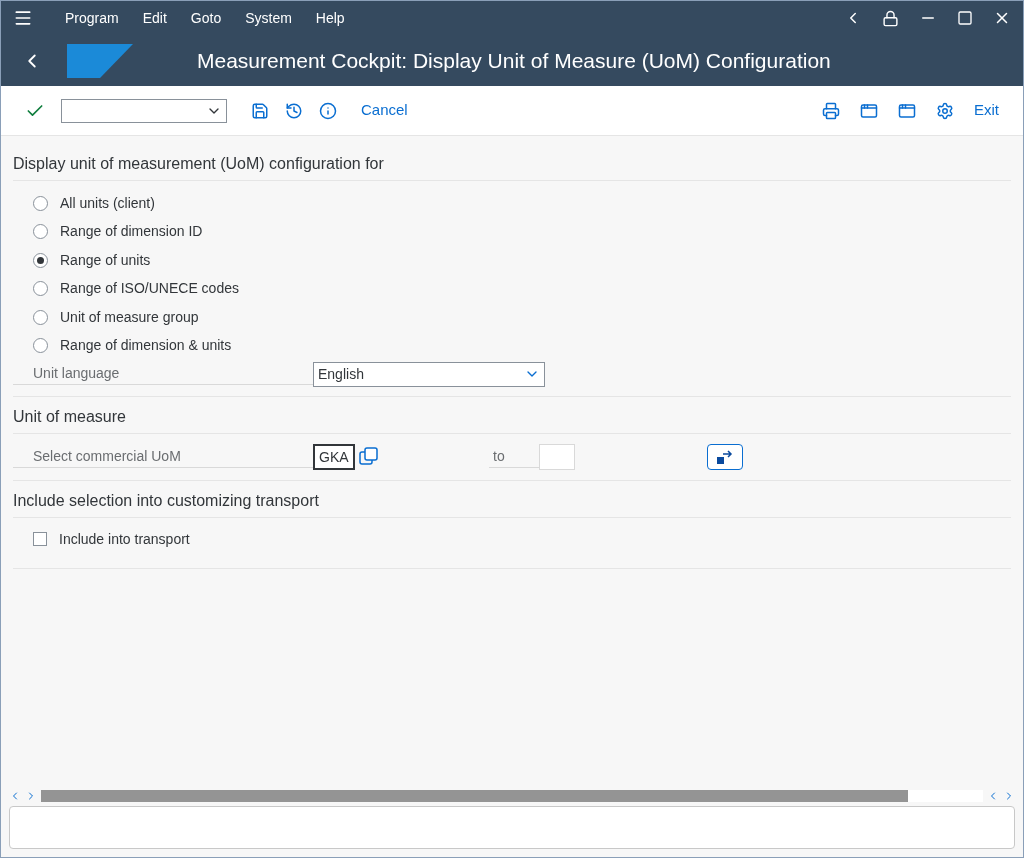  Describe the element at coordinates (965, 18) in the screenshot. I see `maximize-icon` at that location.